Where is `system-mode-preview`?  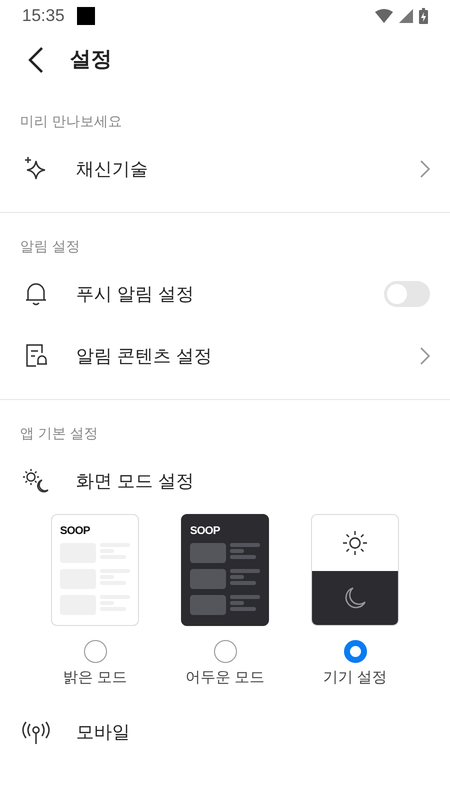
system-mode-preview is located at coordinates (355, 570).